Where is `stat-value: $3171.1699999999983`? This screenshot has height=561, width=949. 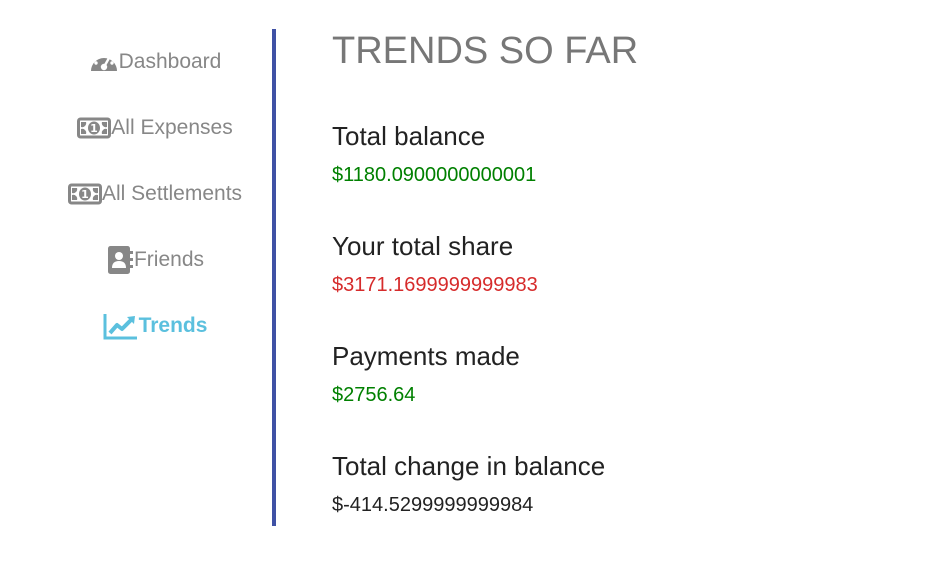
stat-value: $3171.1699999999983 is located at coordinates (435, 285).